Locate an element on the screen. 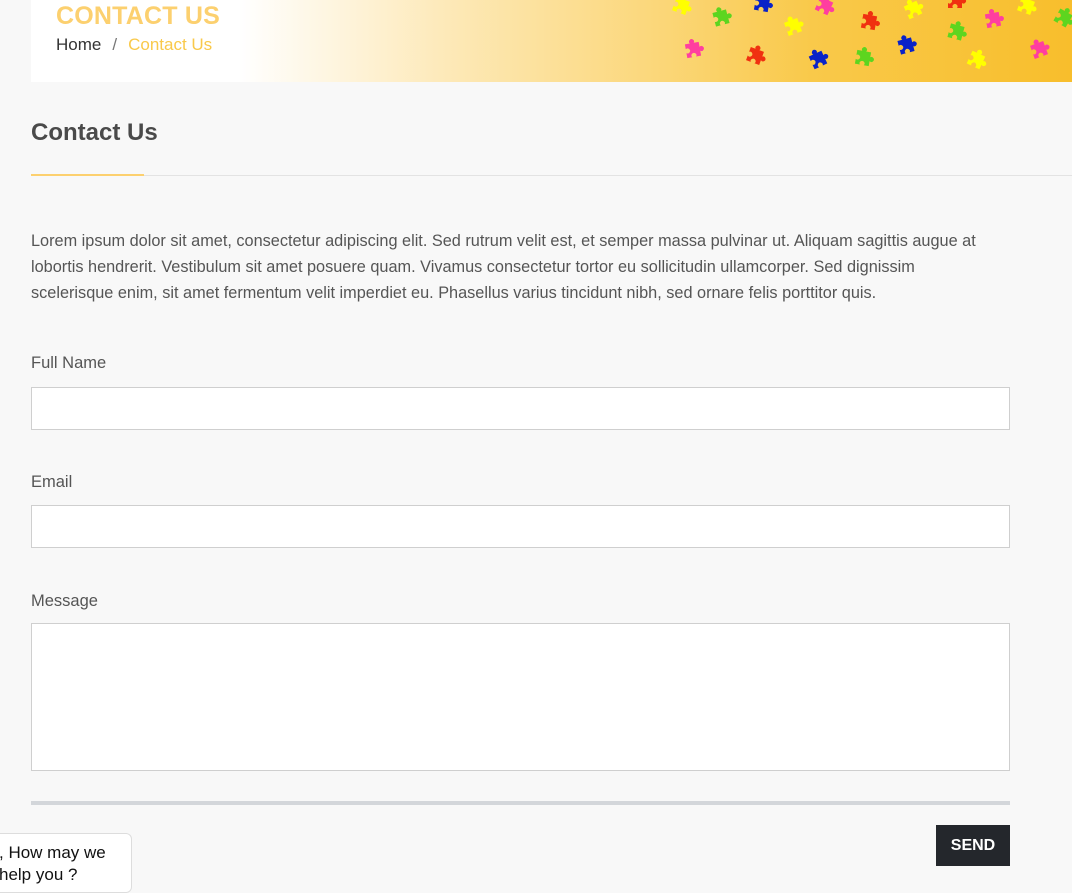 The width and height of the screenshot is (1072, 893). full-name-label: Full Name is located at coordinates (69, 363).